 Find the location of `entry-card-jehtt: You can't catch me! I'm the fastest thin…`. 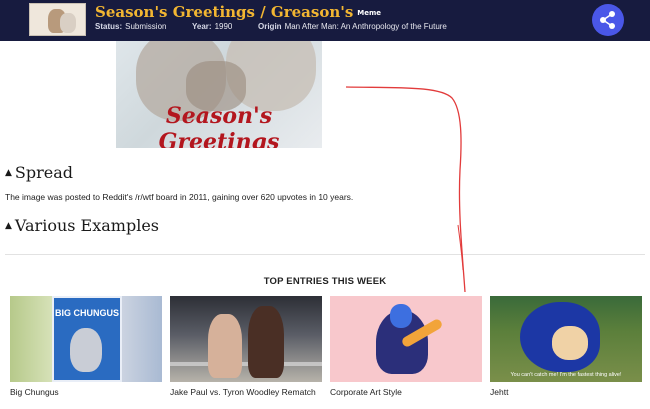

entry-card-jehtt: You can't catch me! I'm the fastest thin… is located at coordinates (566, 346).